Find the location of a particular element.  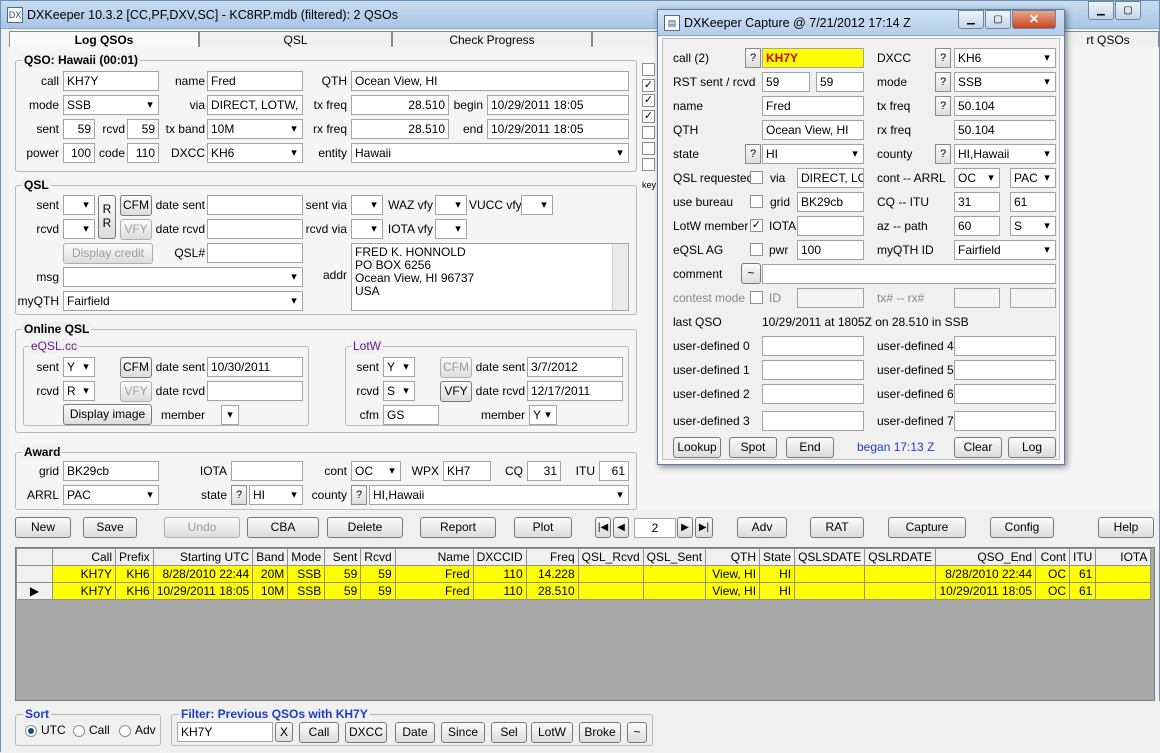

eqsl-member-select is located at coordinates (230, 415).